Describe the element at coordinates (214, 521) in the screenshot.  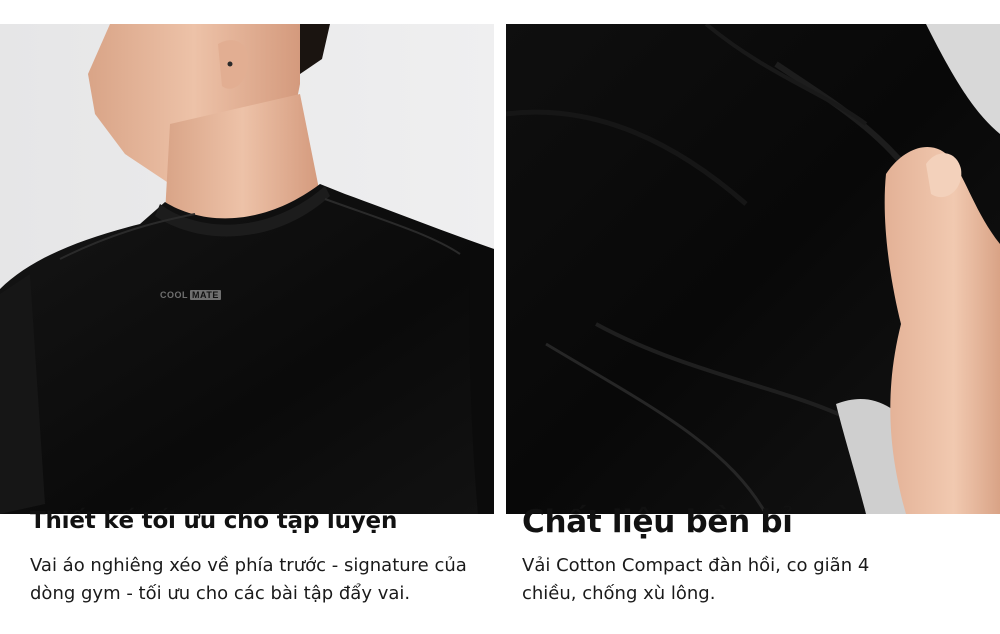
I see `feature-title-design: Thiết kế tối ưu cho tập luyện` at that location.